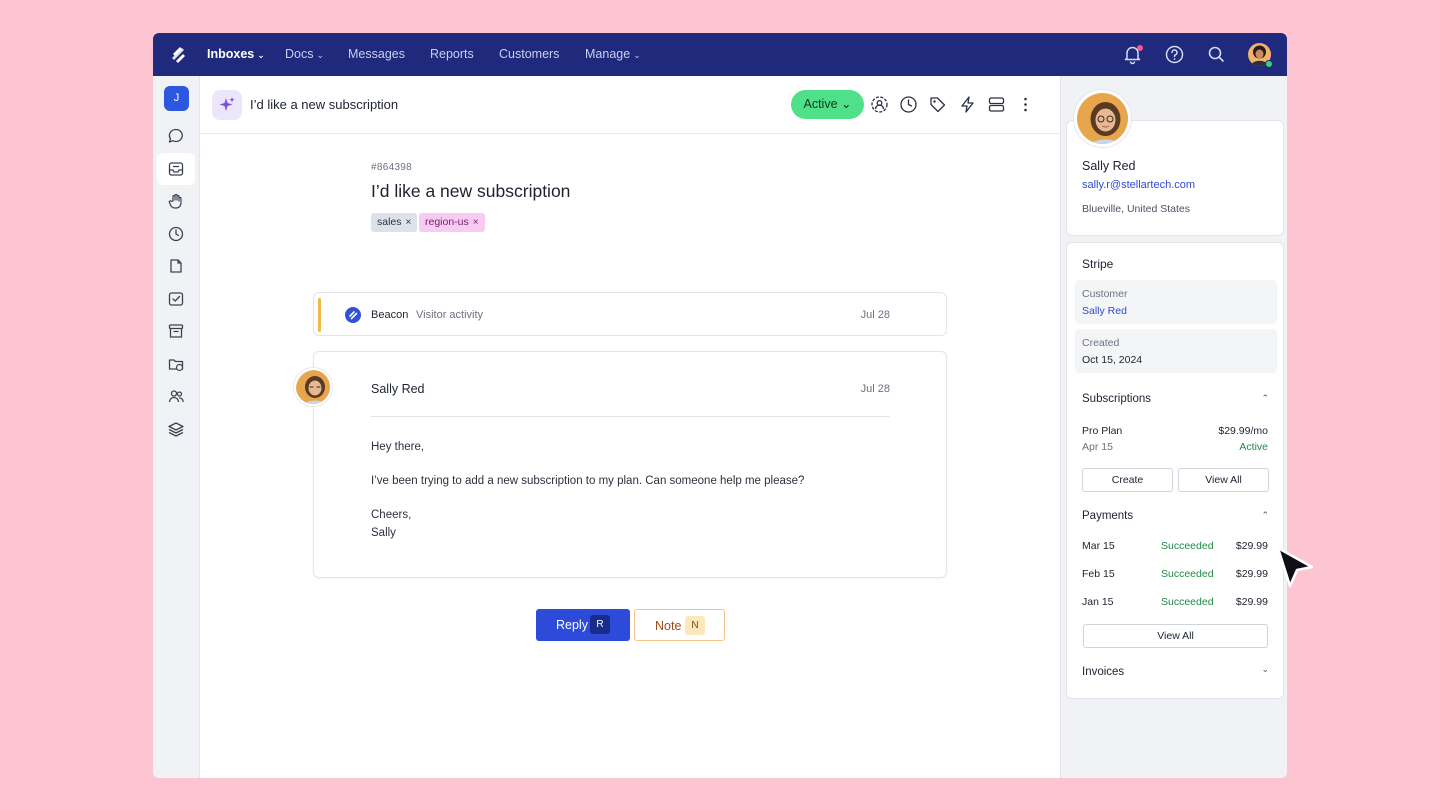  Describe the element at coordinates (313, 387) in the screenshot. I see `message-author-avatar` at that location.